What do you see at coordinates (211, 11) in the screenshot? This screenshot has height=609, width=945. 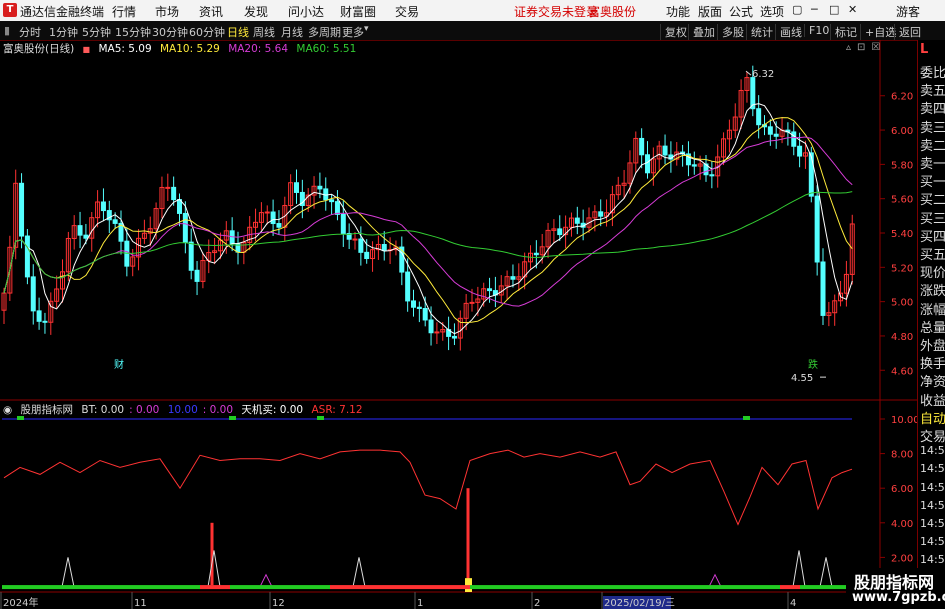 I see `menu-item-news: 资讯` at bounding box center [211, 11].